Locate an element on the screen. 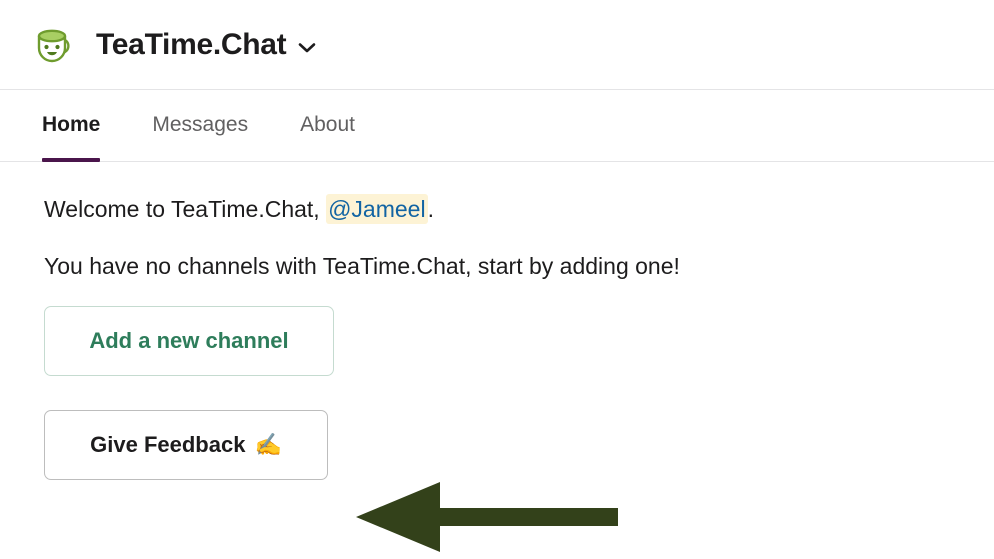 This screenshot has width=994, height=559. chevron-down-icon is located at coordinates (307, 48).